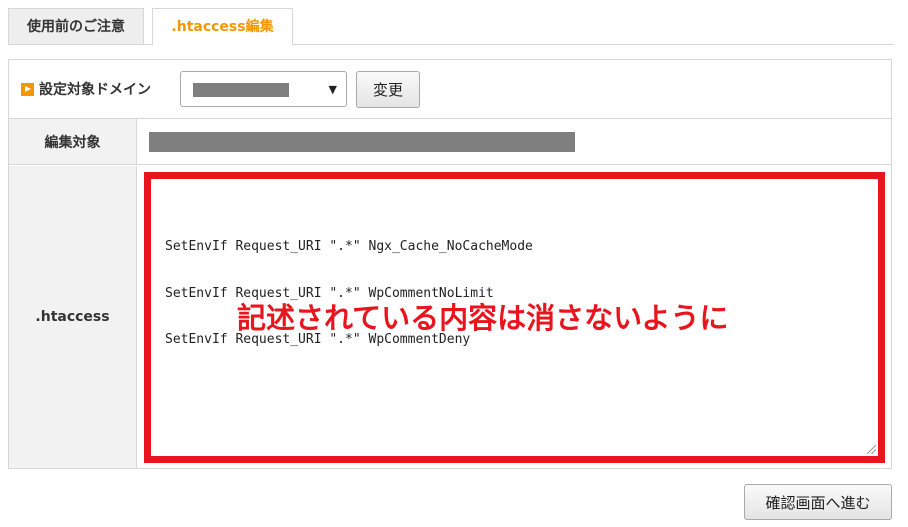  What do you see at coordinates (450, 89) in the screenshot?
I see `domain-row: 設定対象ドメイン ▼ 変更` at bounding box center [450, 89].